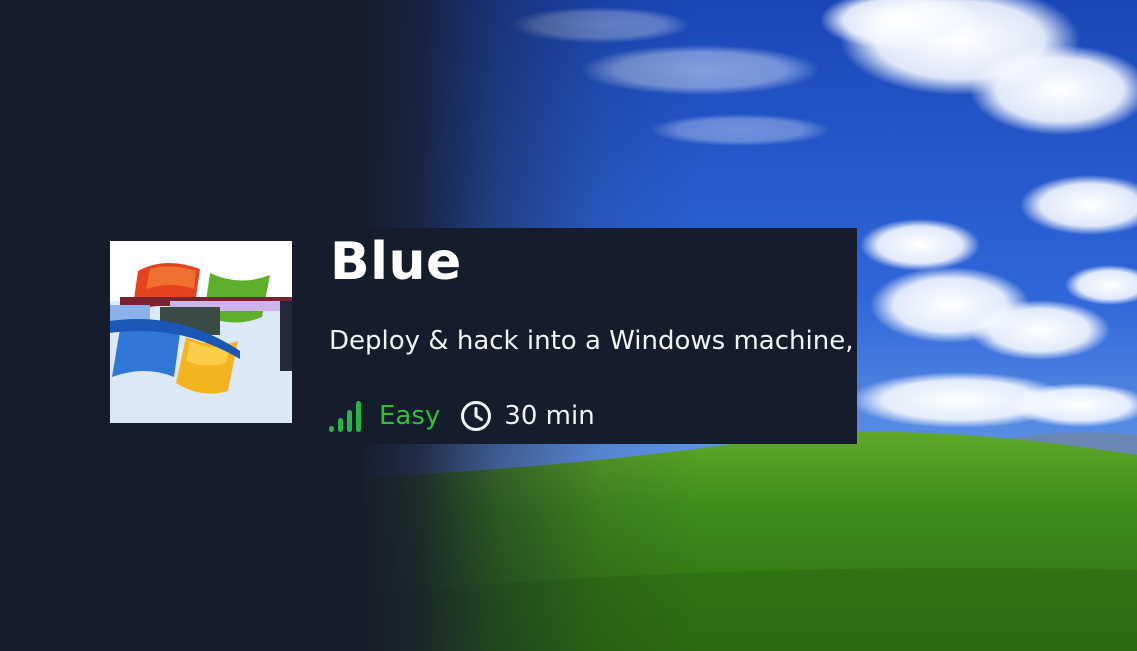 Image resolution: width=1137 pixels, height=651 pixels. I want to click on clock-icon, so click(476, 416).